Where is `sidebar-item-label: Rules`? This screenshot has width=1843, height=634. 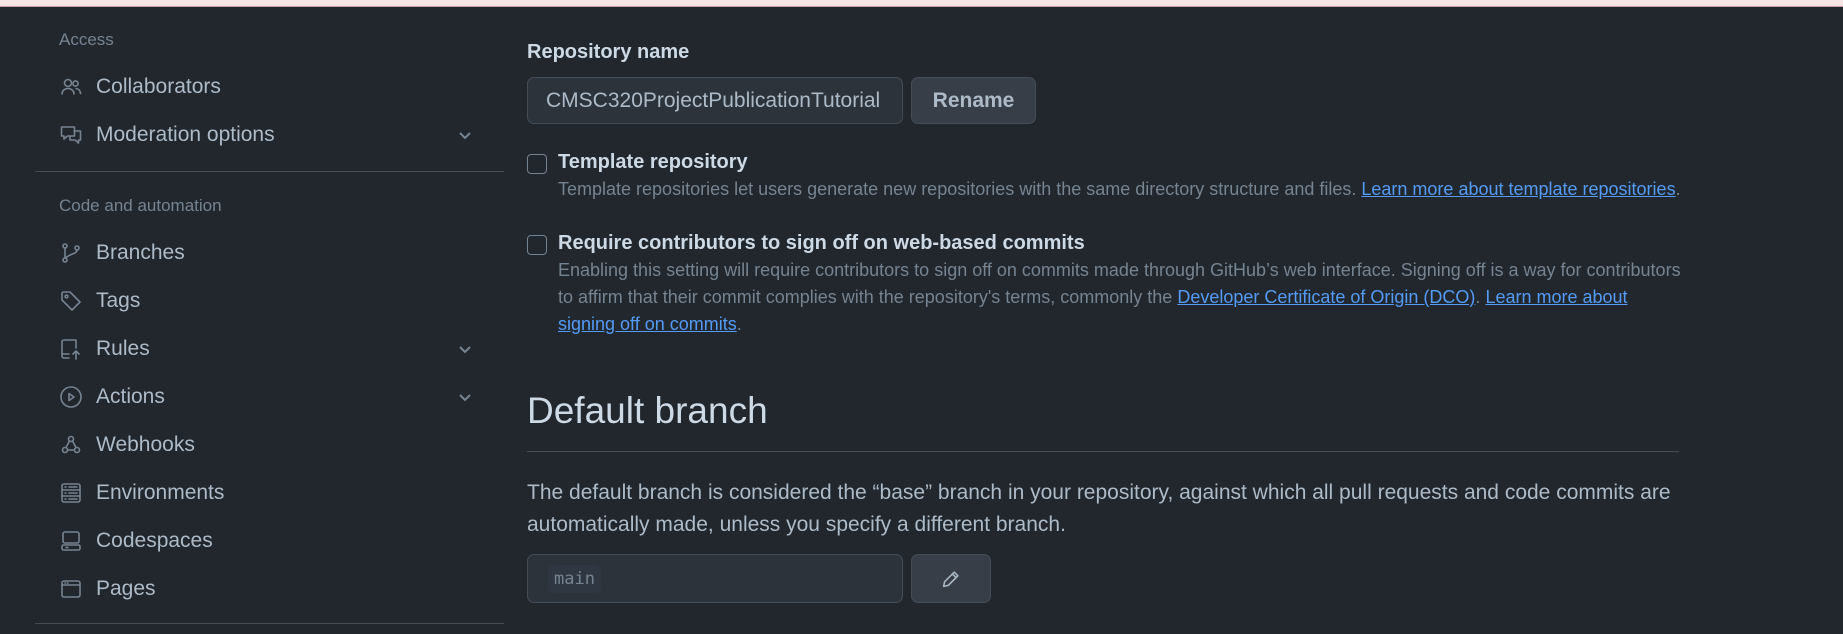
sidebar-item-label: Rules is located at coordinates (123, 348).